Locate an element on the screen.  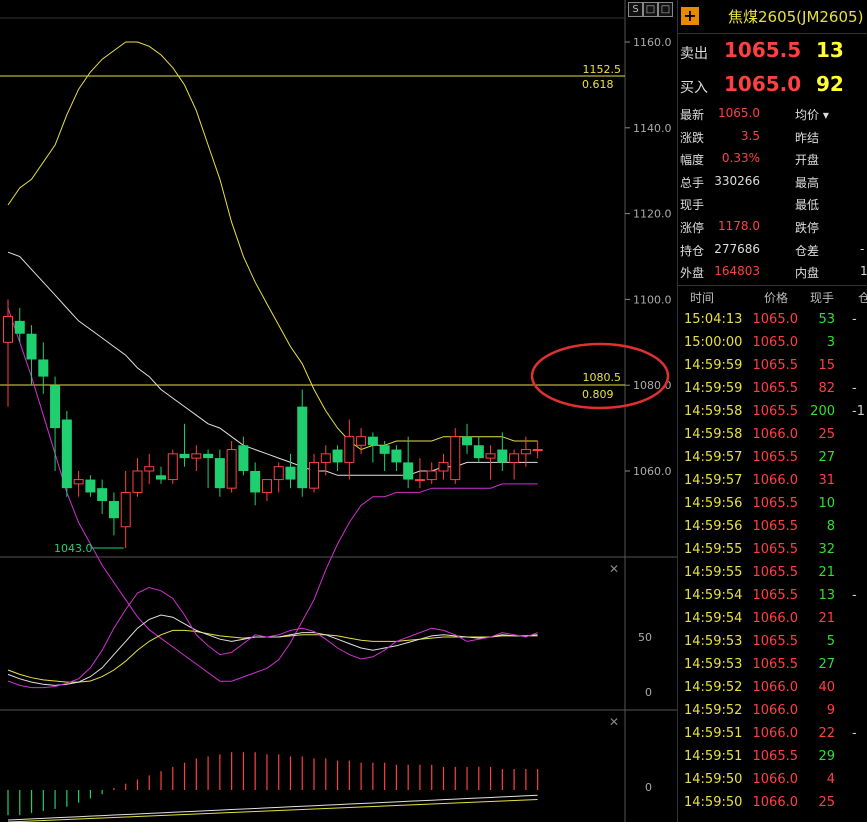
tick-volume: 200 is located at coordinates (822, 411).